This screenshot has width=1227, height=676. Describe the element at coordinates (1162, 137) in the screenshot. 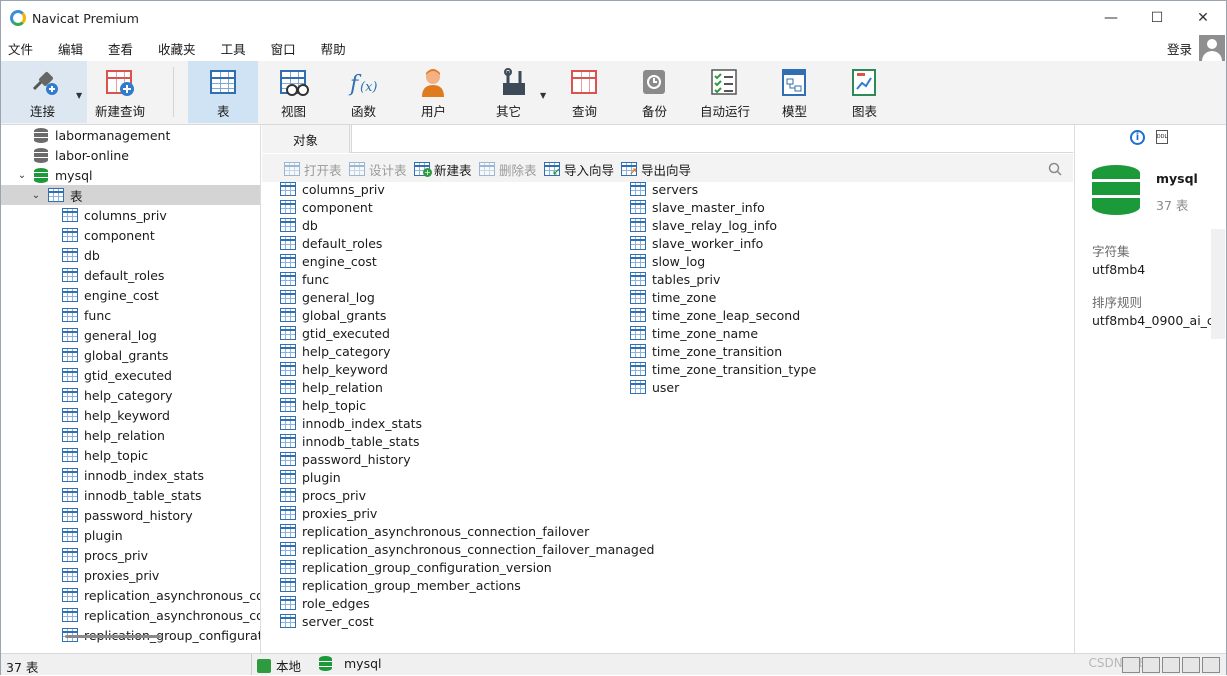

I see `ddl-icon: DDL` at that location.